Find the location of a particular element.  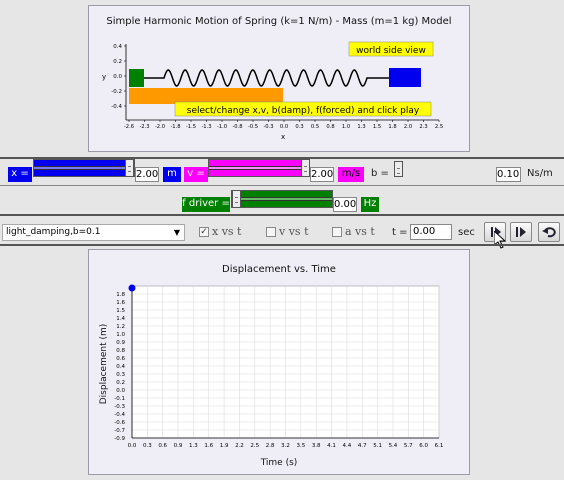

x-tick-label: 1.9 is located at coordinates (224, 446).